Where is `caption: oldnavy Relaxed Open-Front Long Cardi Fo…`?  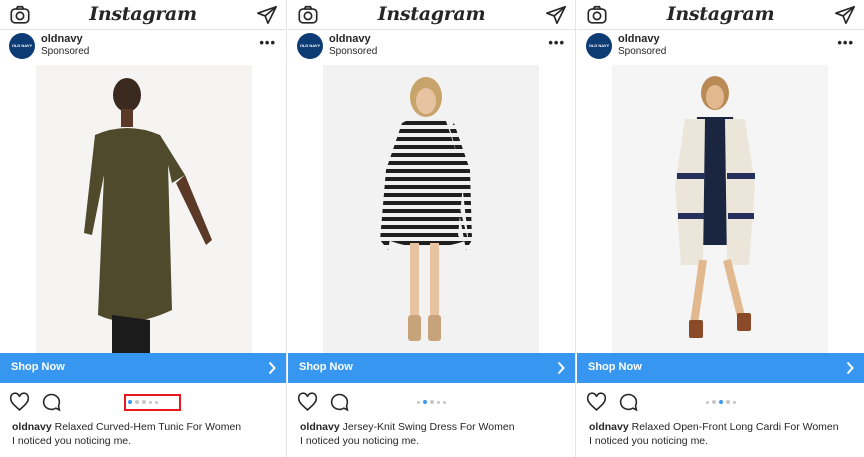 caption: oldnavy Relaxed Open-Front Long Cardi Fo… is located at coordinates (714, 427).